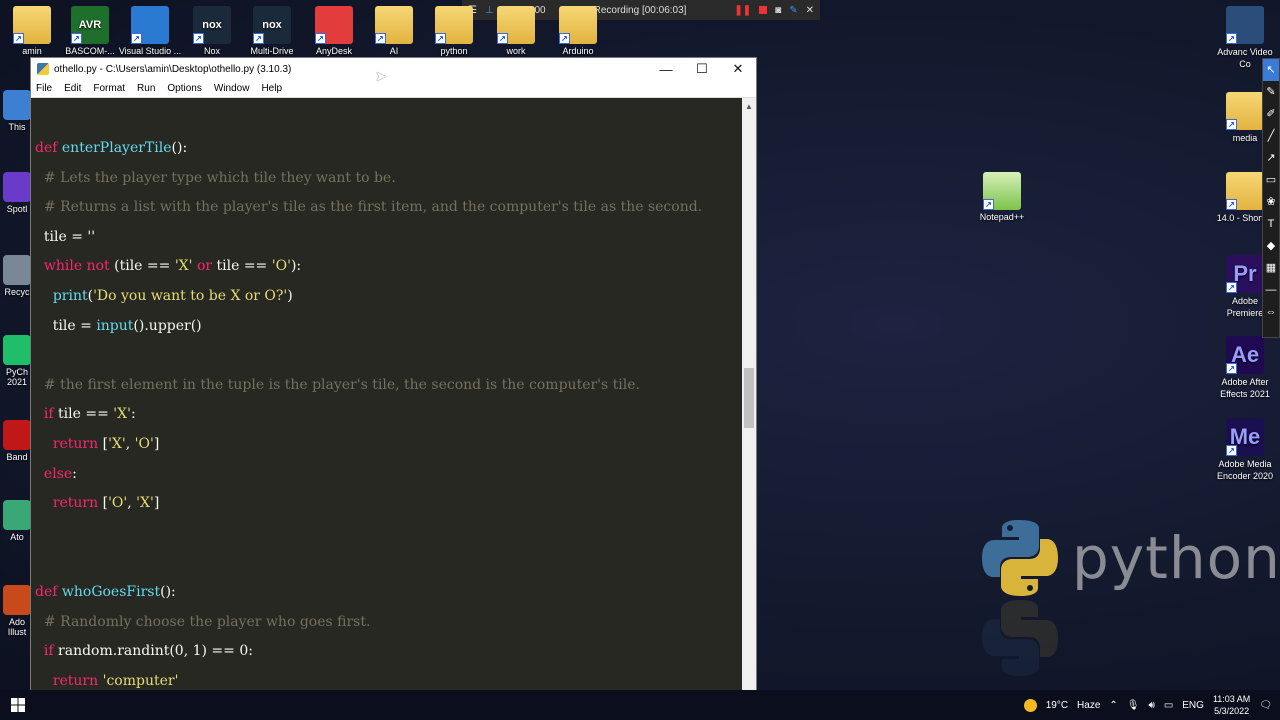  I want to click on desktop-icon-label: work, so click(516, 51).